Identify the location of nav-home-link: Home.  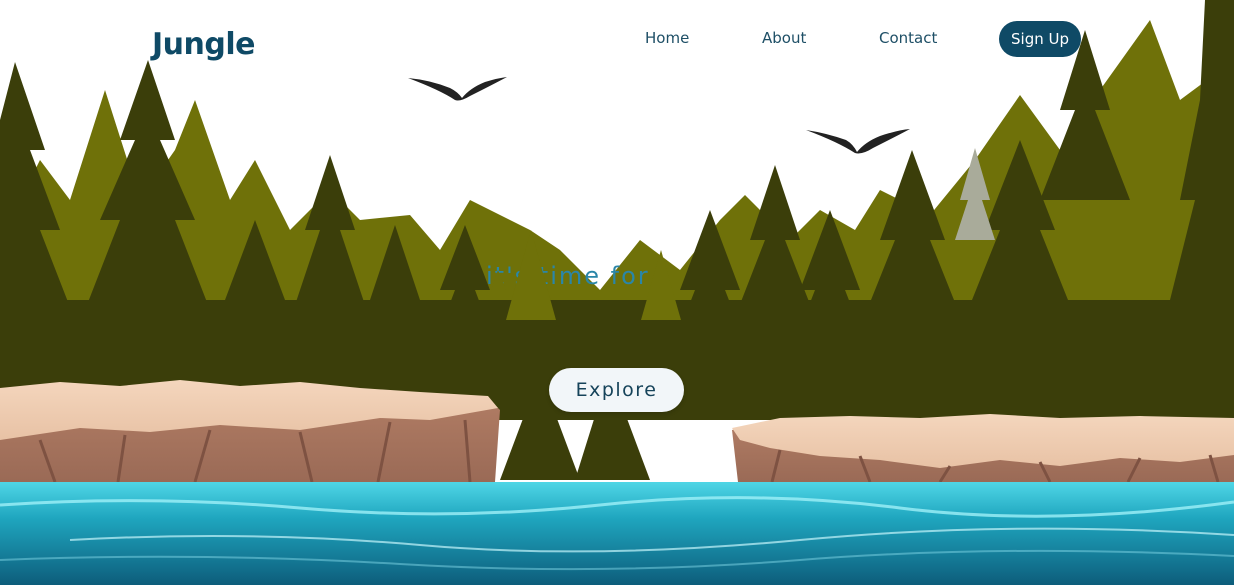
(667, 38).